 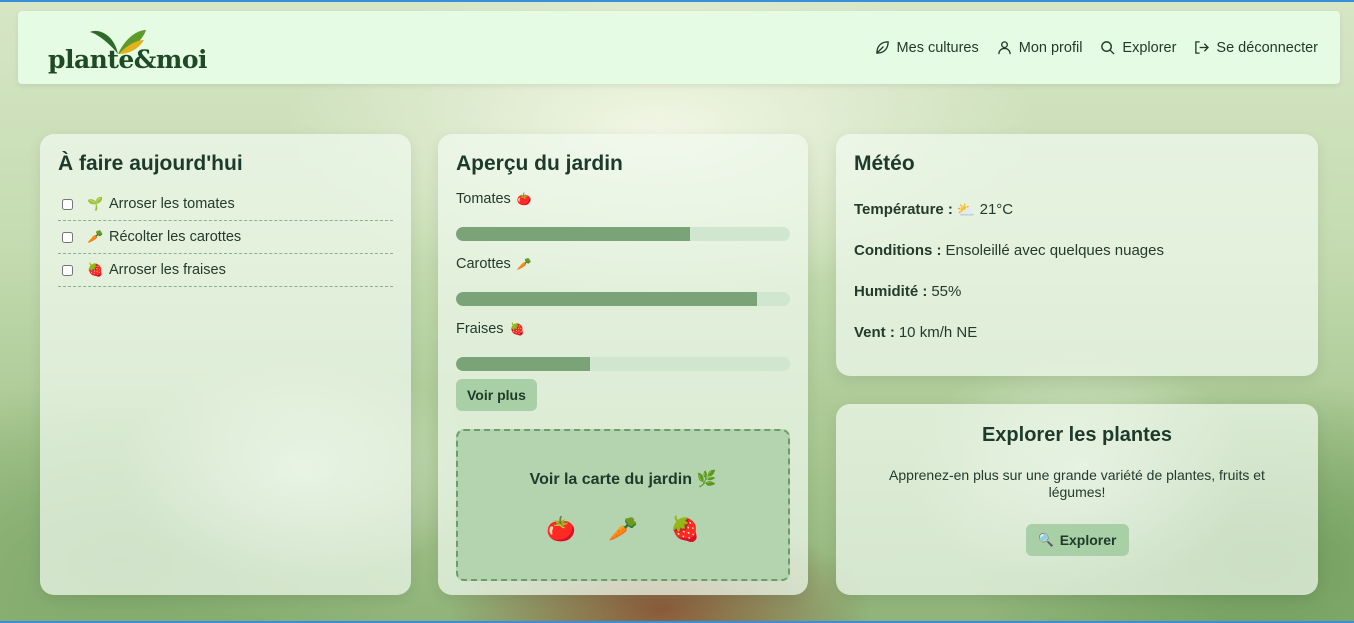 I want to click on plant-name: Fraises 🍓, so click(x=623, y=329).